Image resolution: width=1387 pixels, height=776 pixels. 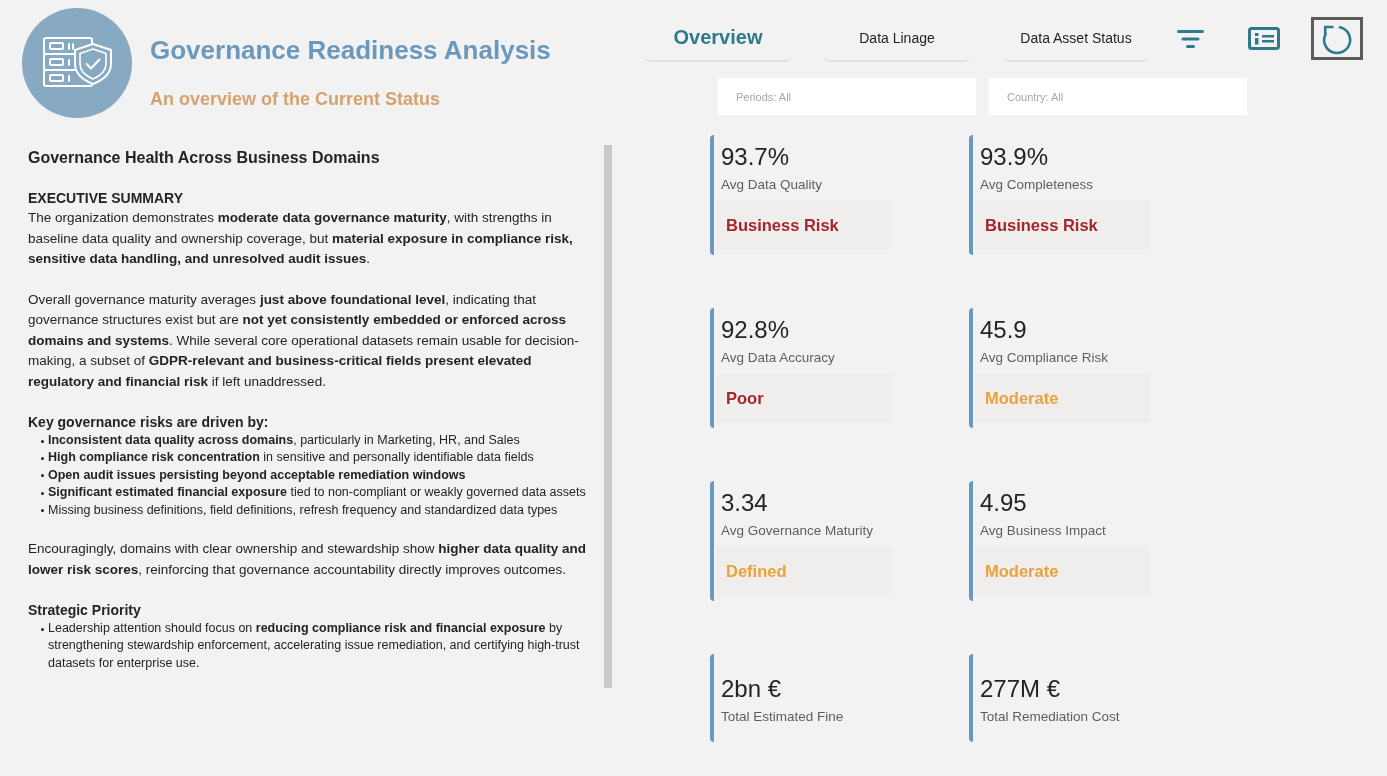 I want to click on section-heading: EXECUTIVE SUMMARY, so click(x=106, y=198).